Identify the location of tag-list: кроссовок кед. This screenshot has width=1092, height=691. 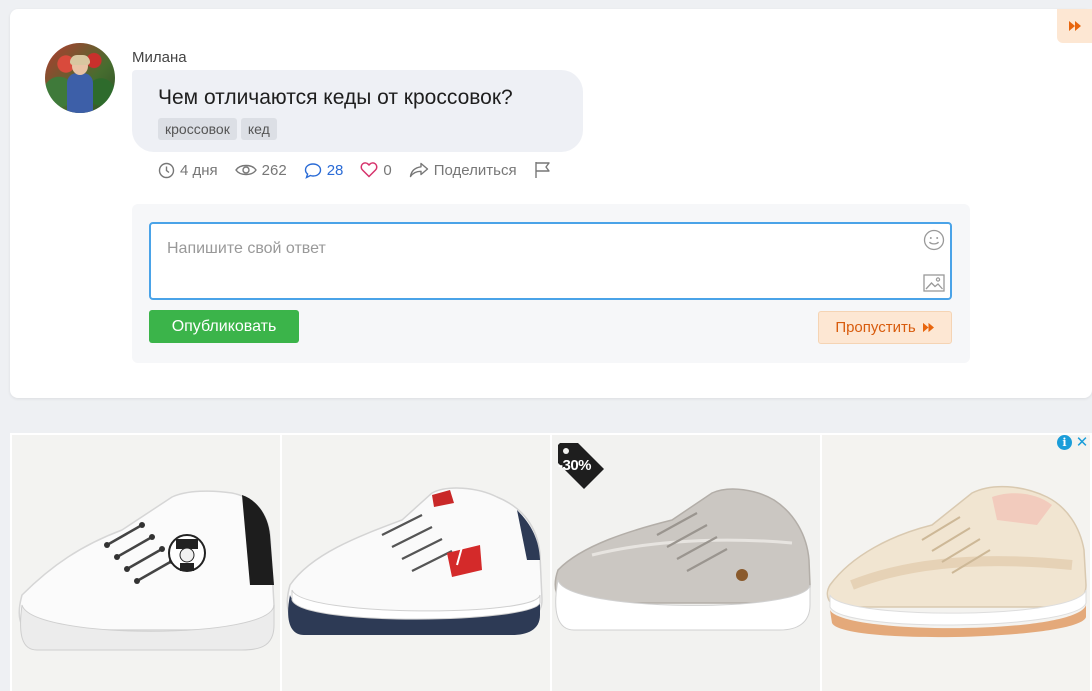
(217, 129).